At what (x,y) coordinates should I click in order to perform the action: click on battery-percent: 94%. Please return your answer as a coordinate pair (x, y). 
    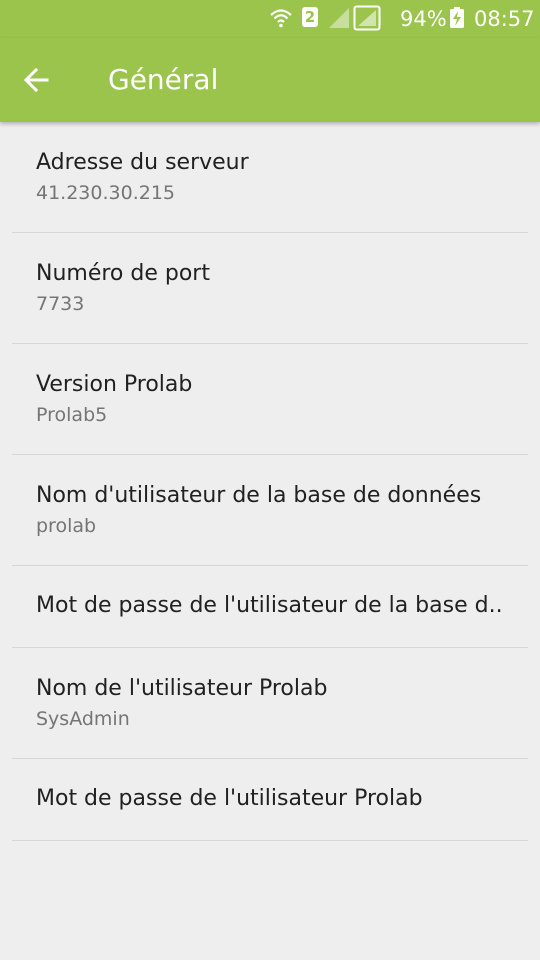
    Looking at the image, I should click on (423, 19).